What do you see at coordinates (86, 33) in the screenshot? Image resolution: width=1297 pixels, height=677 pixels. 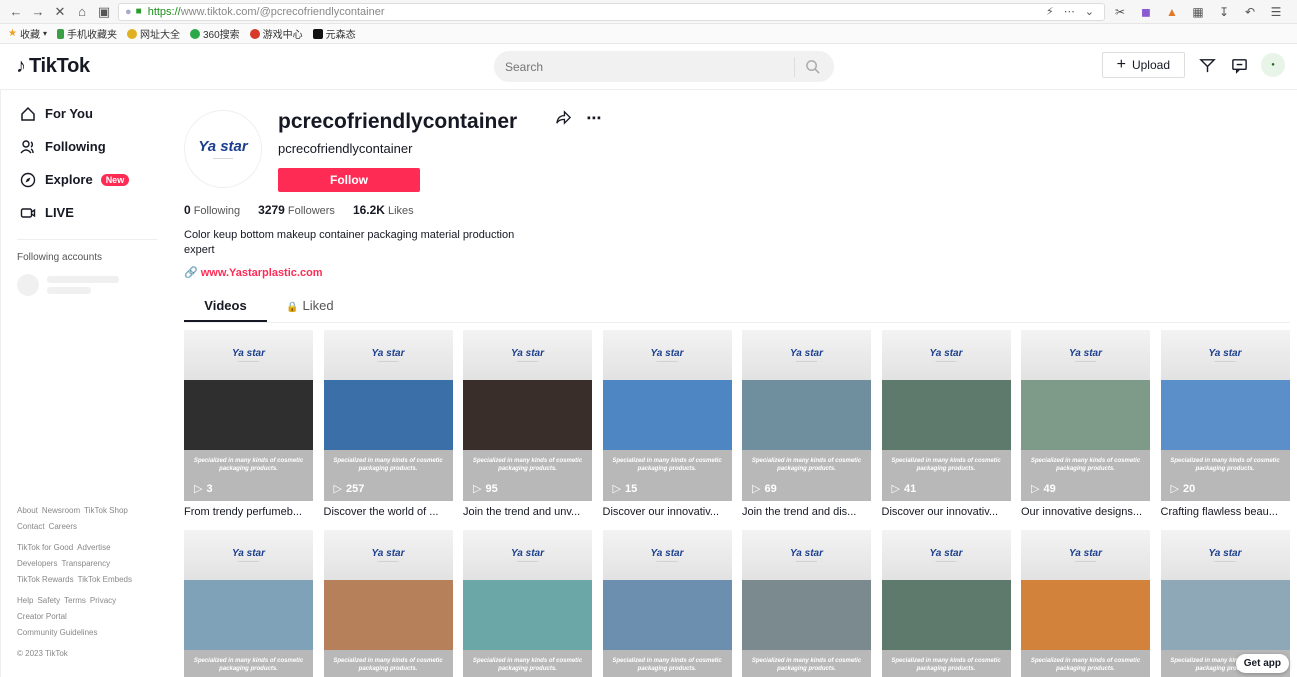 I see `bookmark-item: 手机收藏夹` at bounding box center [86, 33].